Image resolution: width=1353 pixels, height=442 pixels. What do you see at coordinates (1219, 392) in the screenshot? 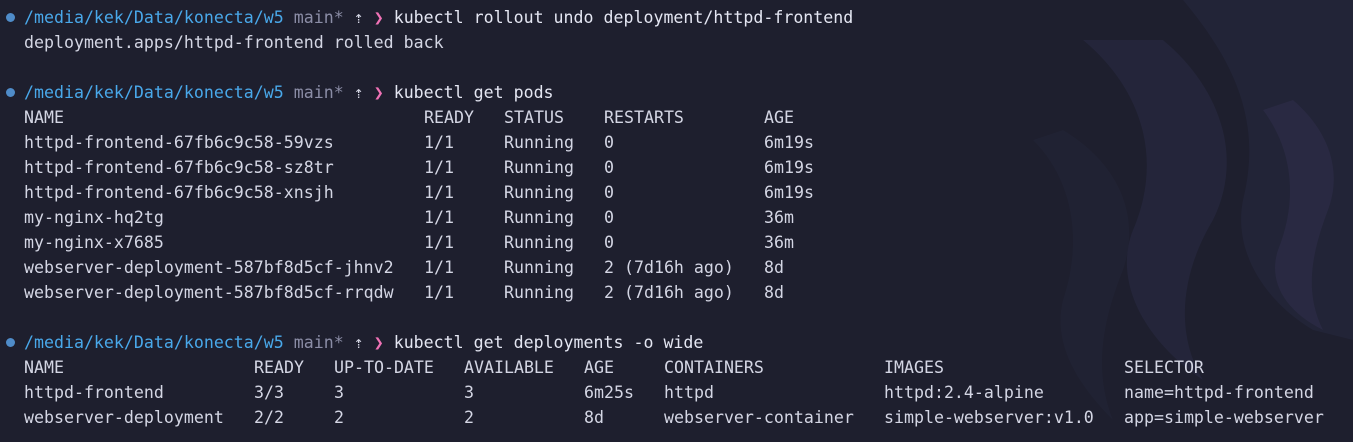
I see `table-cell: name=httpd-frontend` at bounding box center [1219, 392].